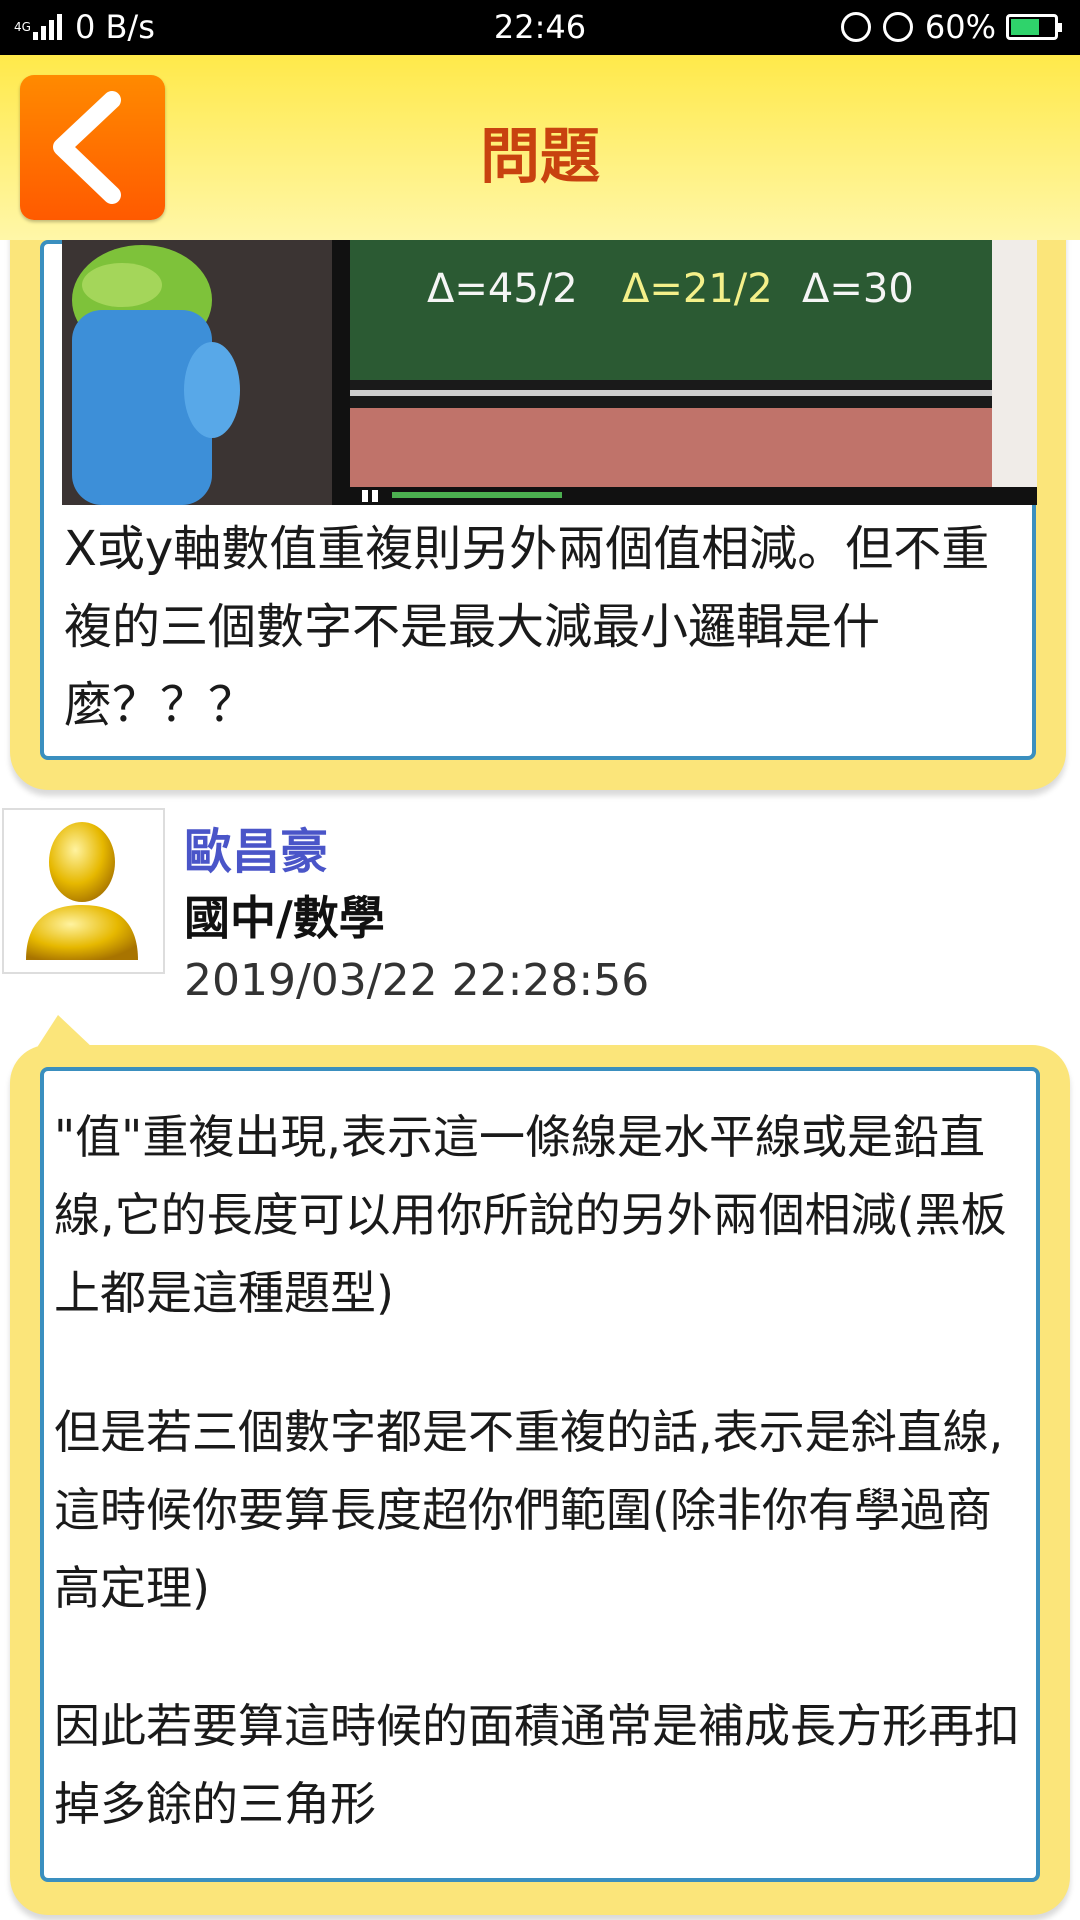  What do you see at coordinates (697, 289) in the screenshot?
I see `formula-2: Δ=21/2` at bounding box center [697, 289].